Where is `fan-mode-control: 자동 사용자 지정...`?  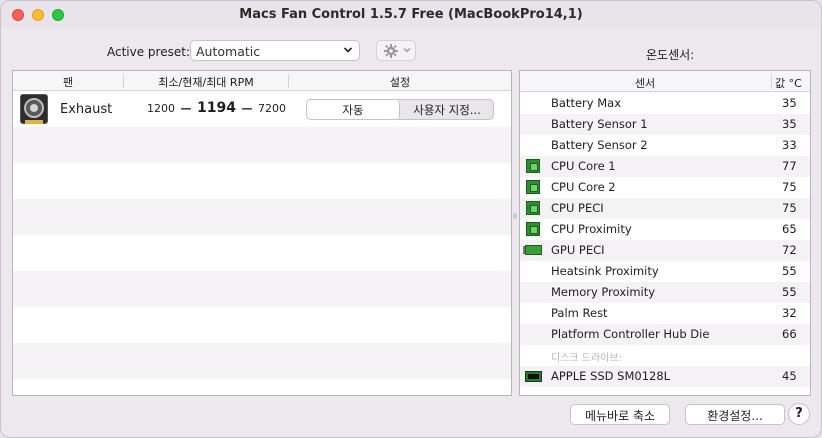 fan-mode-control: 자동 사용자 지정... is located at coordinates (400, 109).